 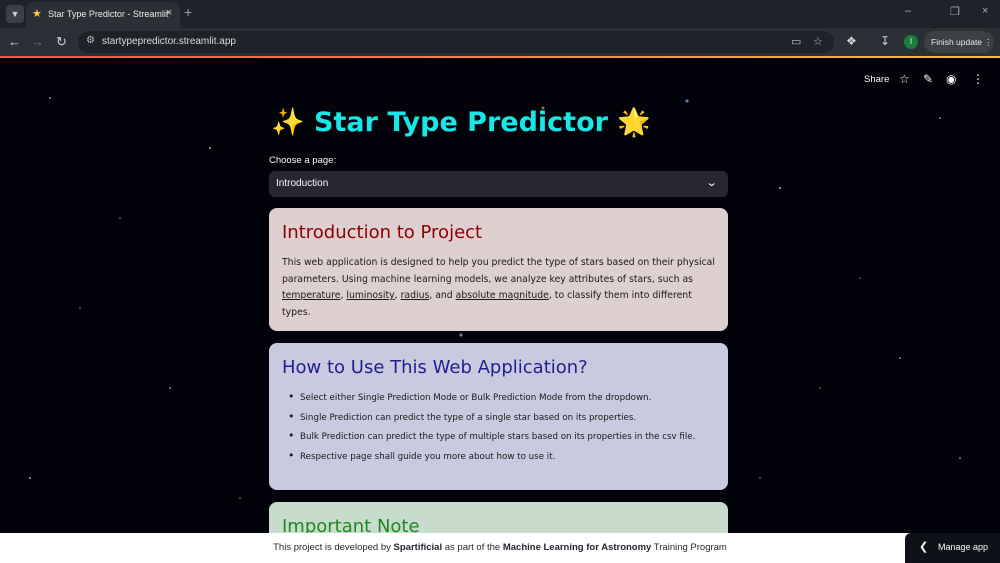 What do you see at coordinates (876, 79) in the screenshot?
I see `share-button: Share` at bounding box center [876, 79].